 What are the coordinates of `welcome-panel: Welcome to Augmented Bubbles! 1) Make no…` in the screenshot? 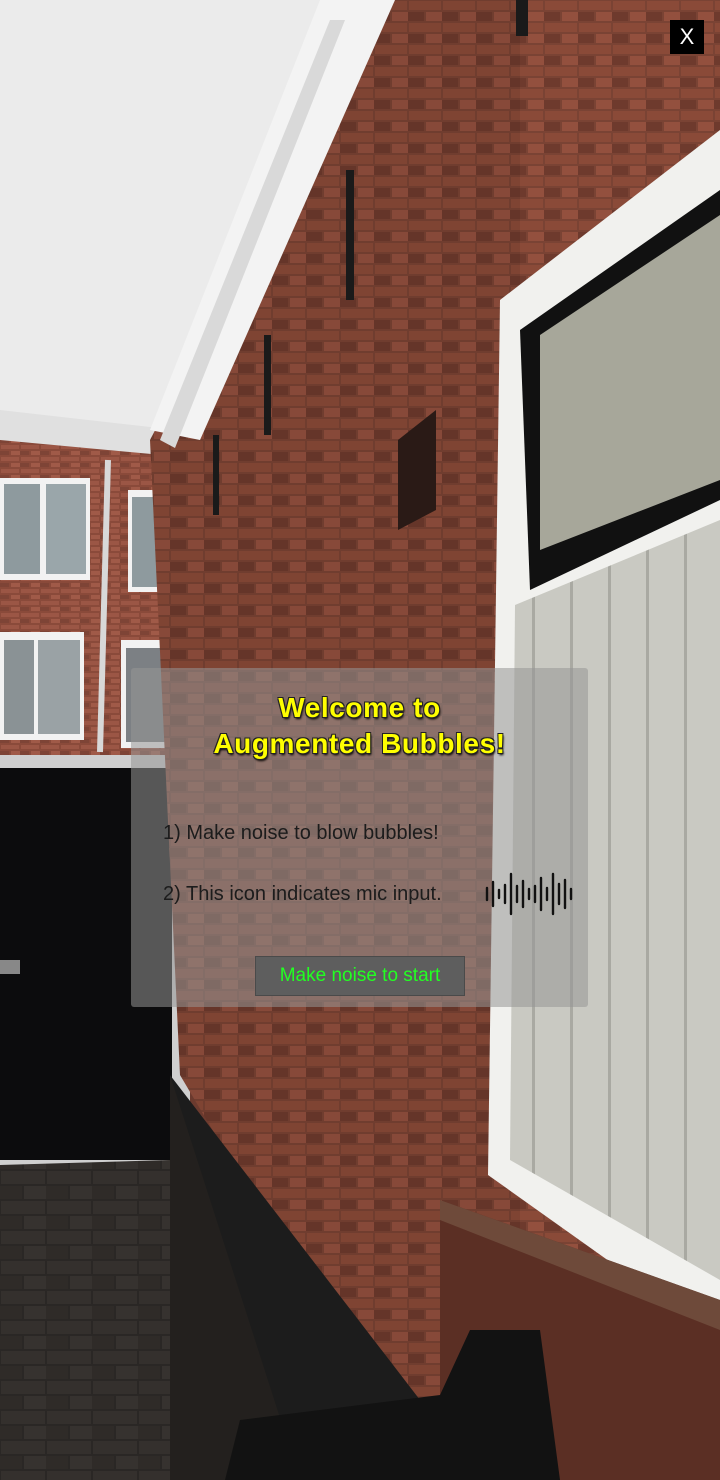 It's located at (359, 837).